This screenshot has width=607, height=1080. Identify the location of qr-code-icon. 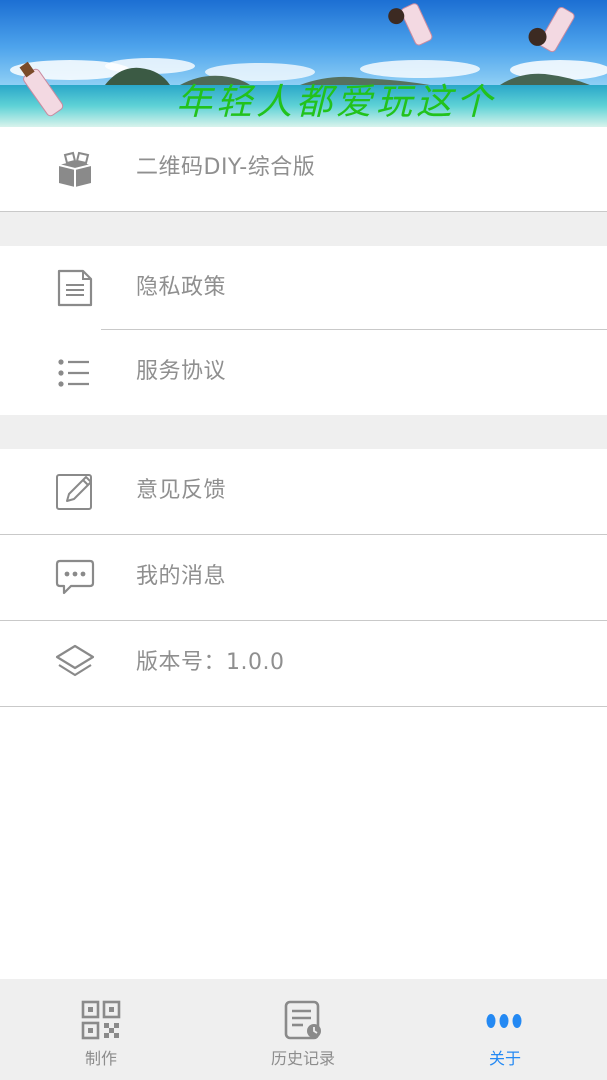
(101, 1020).